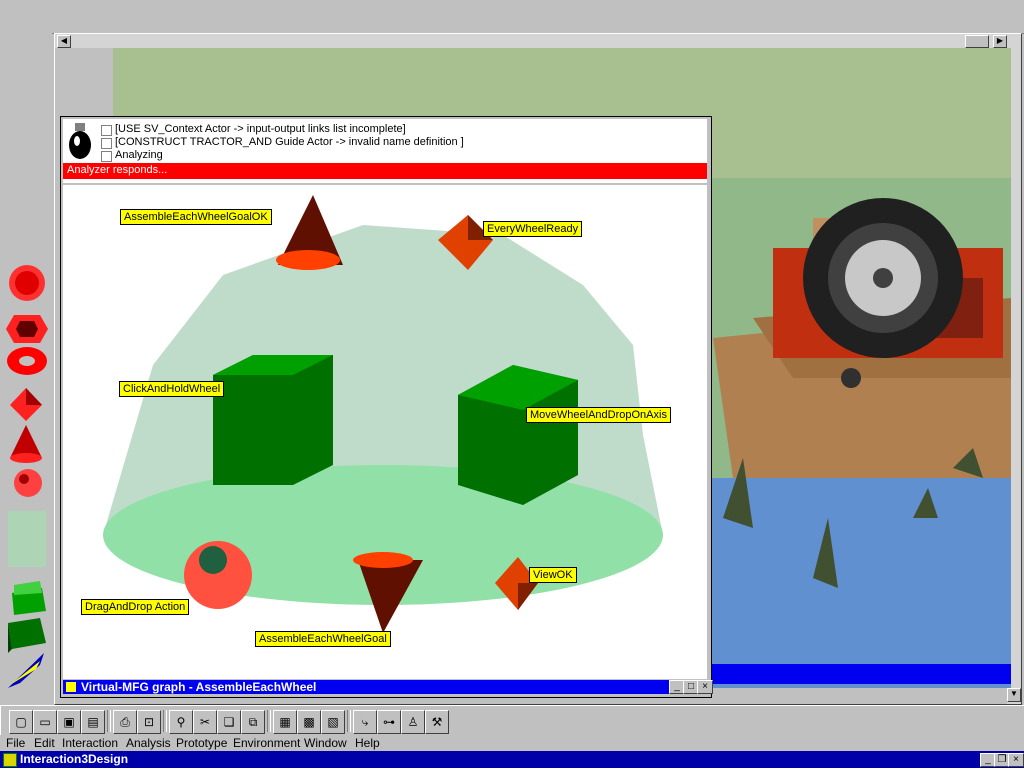 The image size is (1024, 768). Describe the element at coordinates (367, 743) in the screenshot. I see `menu-help: Help` at that location.